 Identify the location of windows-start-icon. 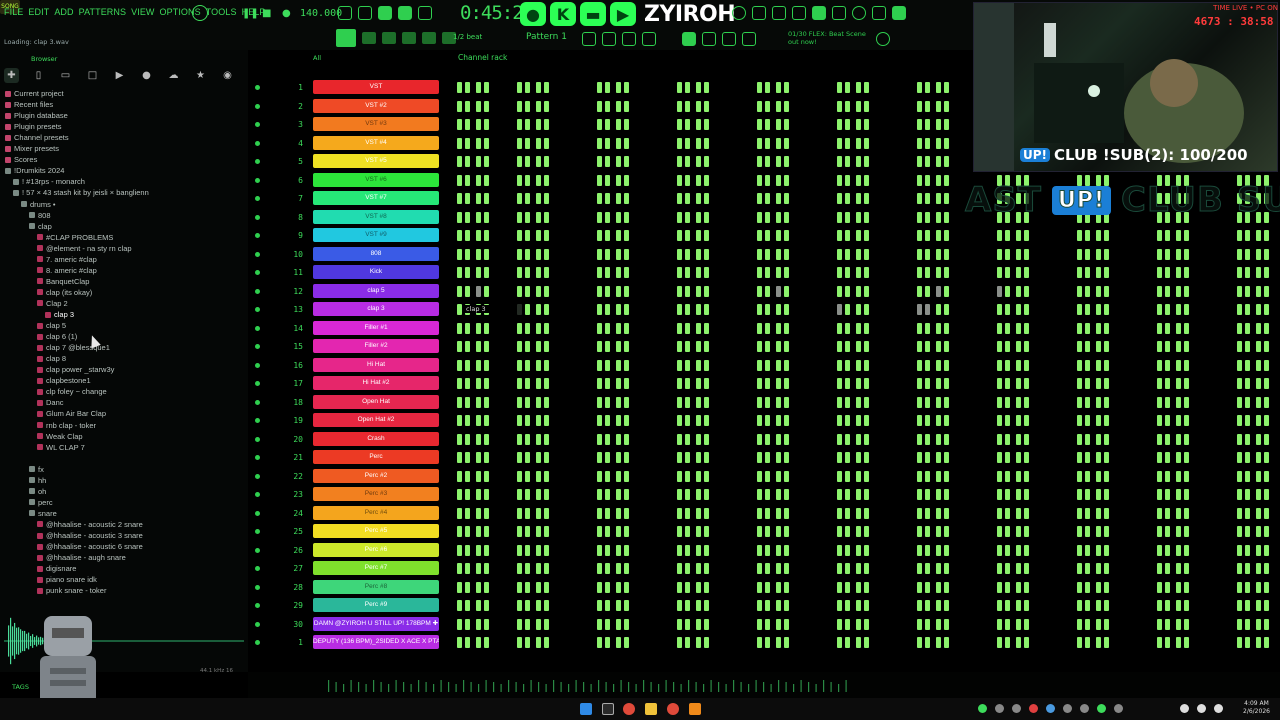
(586, 709).